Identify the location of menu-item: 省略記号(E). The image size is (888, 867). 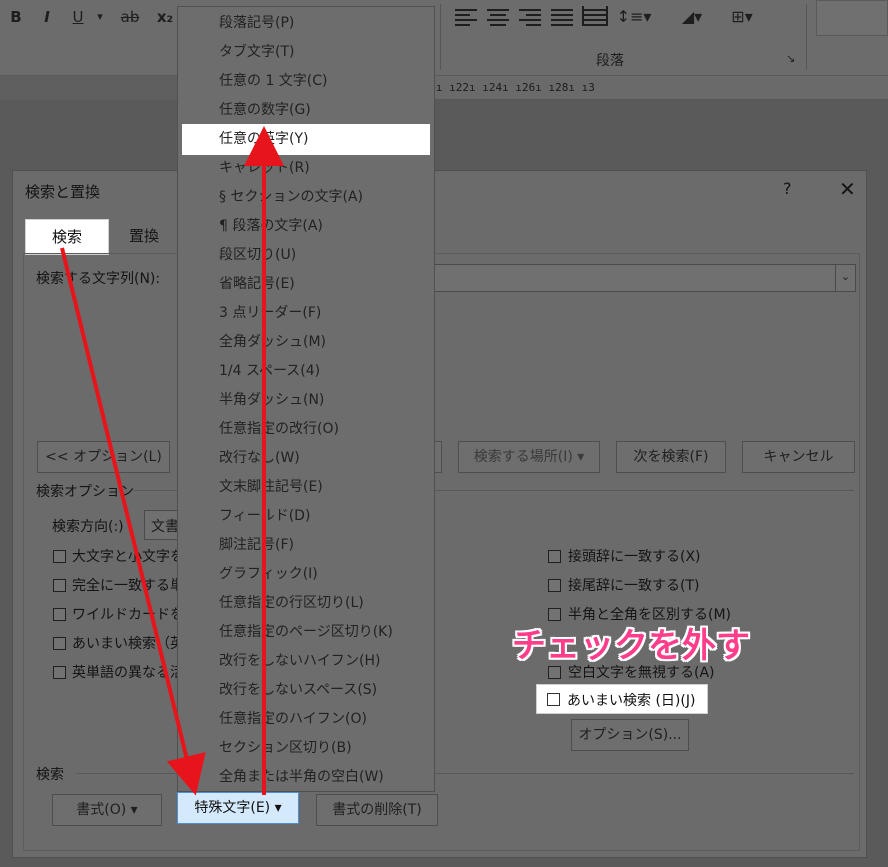
(306, 284).